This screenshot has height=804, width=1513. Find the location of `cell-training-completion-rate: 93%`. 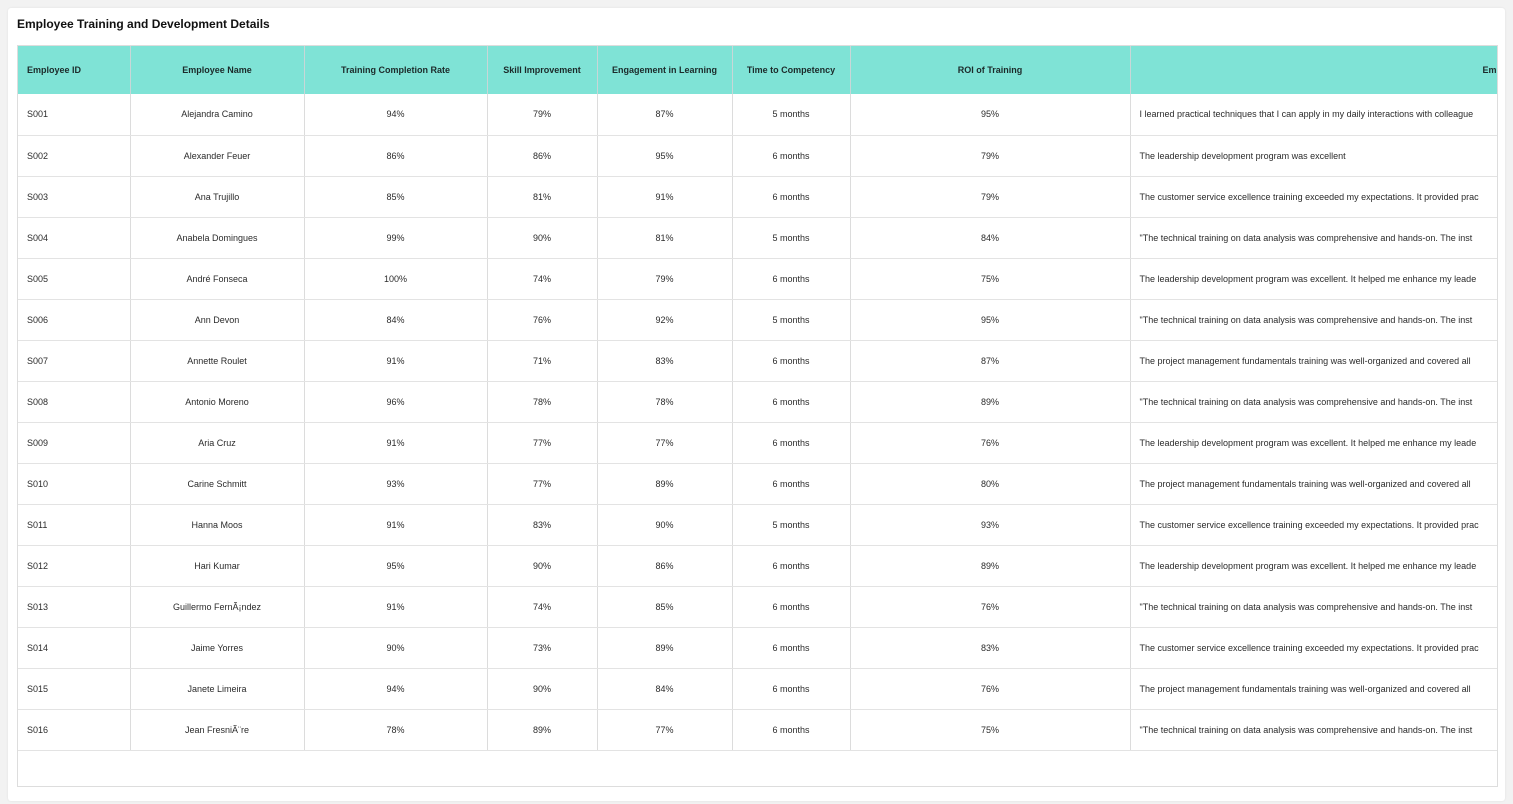

cell-training-completion-rate: 93% is located at coordinates (396, 484).